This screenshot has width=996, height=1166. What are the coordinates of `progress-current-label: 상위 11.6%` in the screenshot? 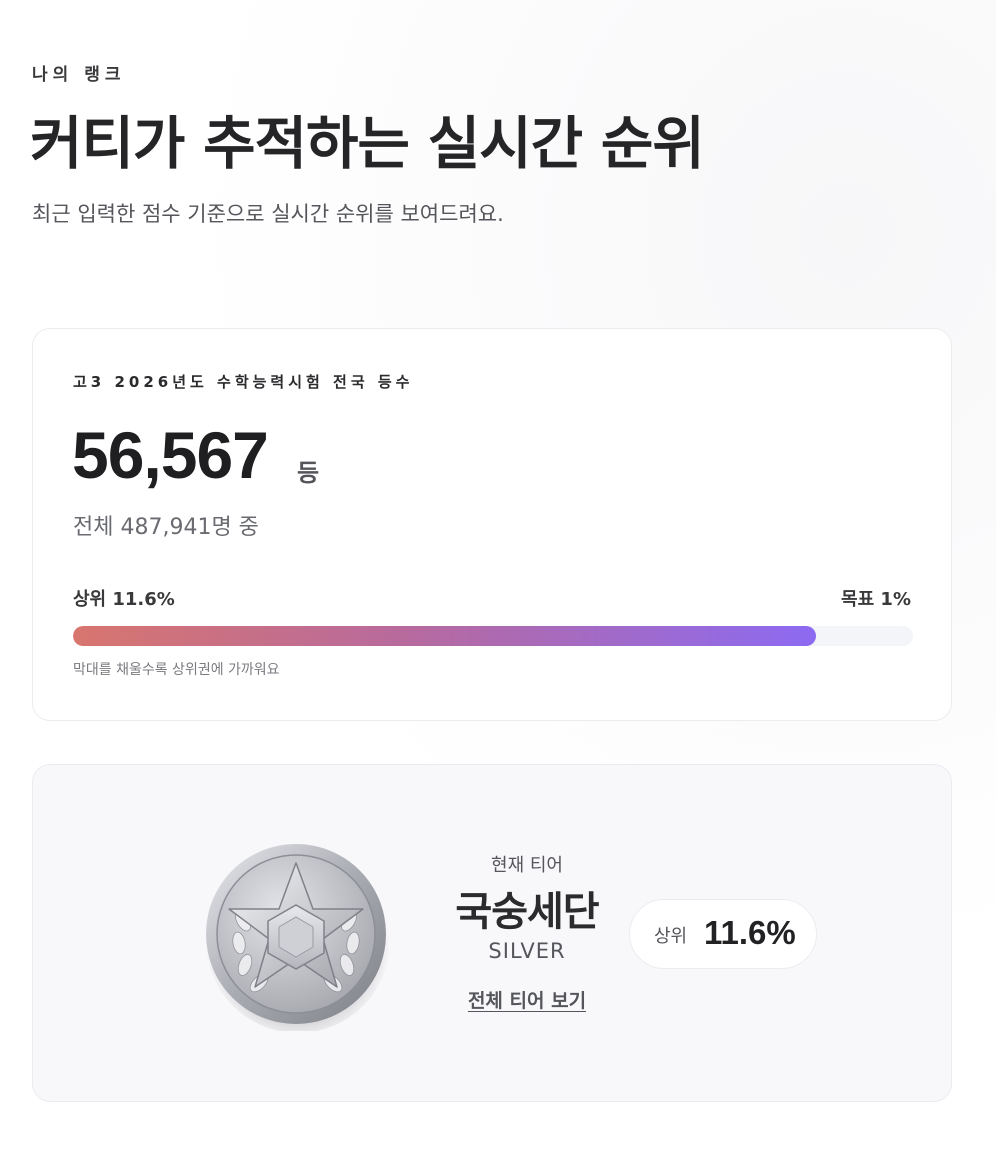 It's located at (124, 599).